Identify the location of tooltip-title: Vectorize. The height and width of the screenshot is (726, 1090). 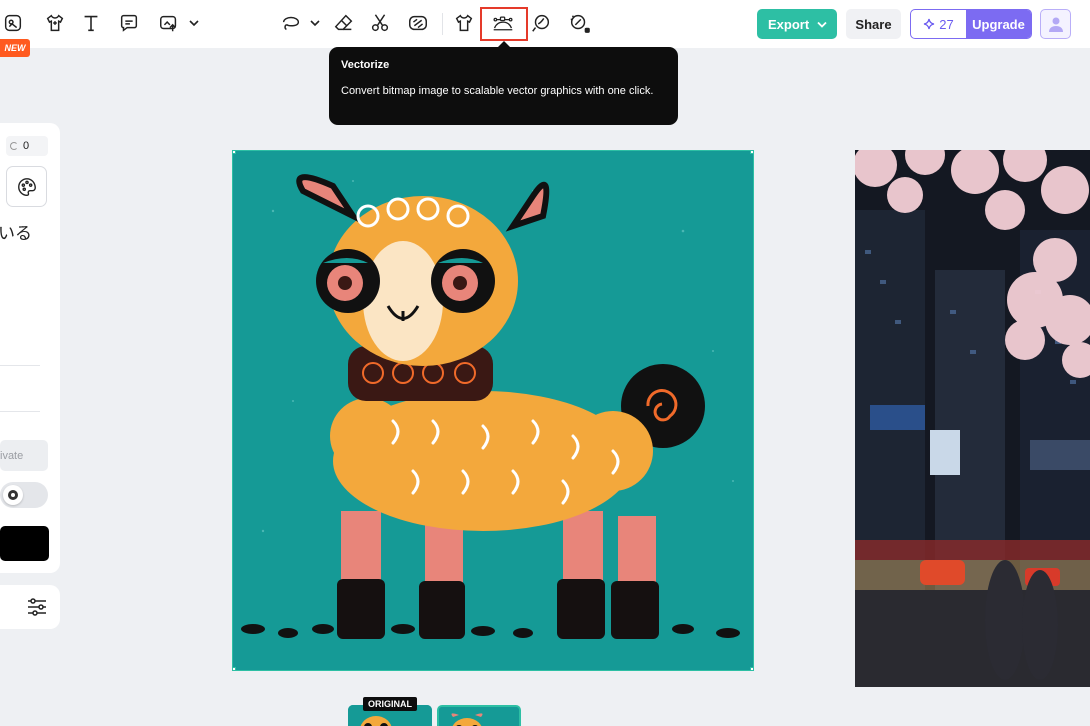
(365, 65).